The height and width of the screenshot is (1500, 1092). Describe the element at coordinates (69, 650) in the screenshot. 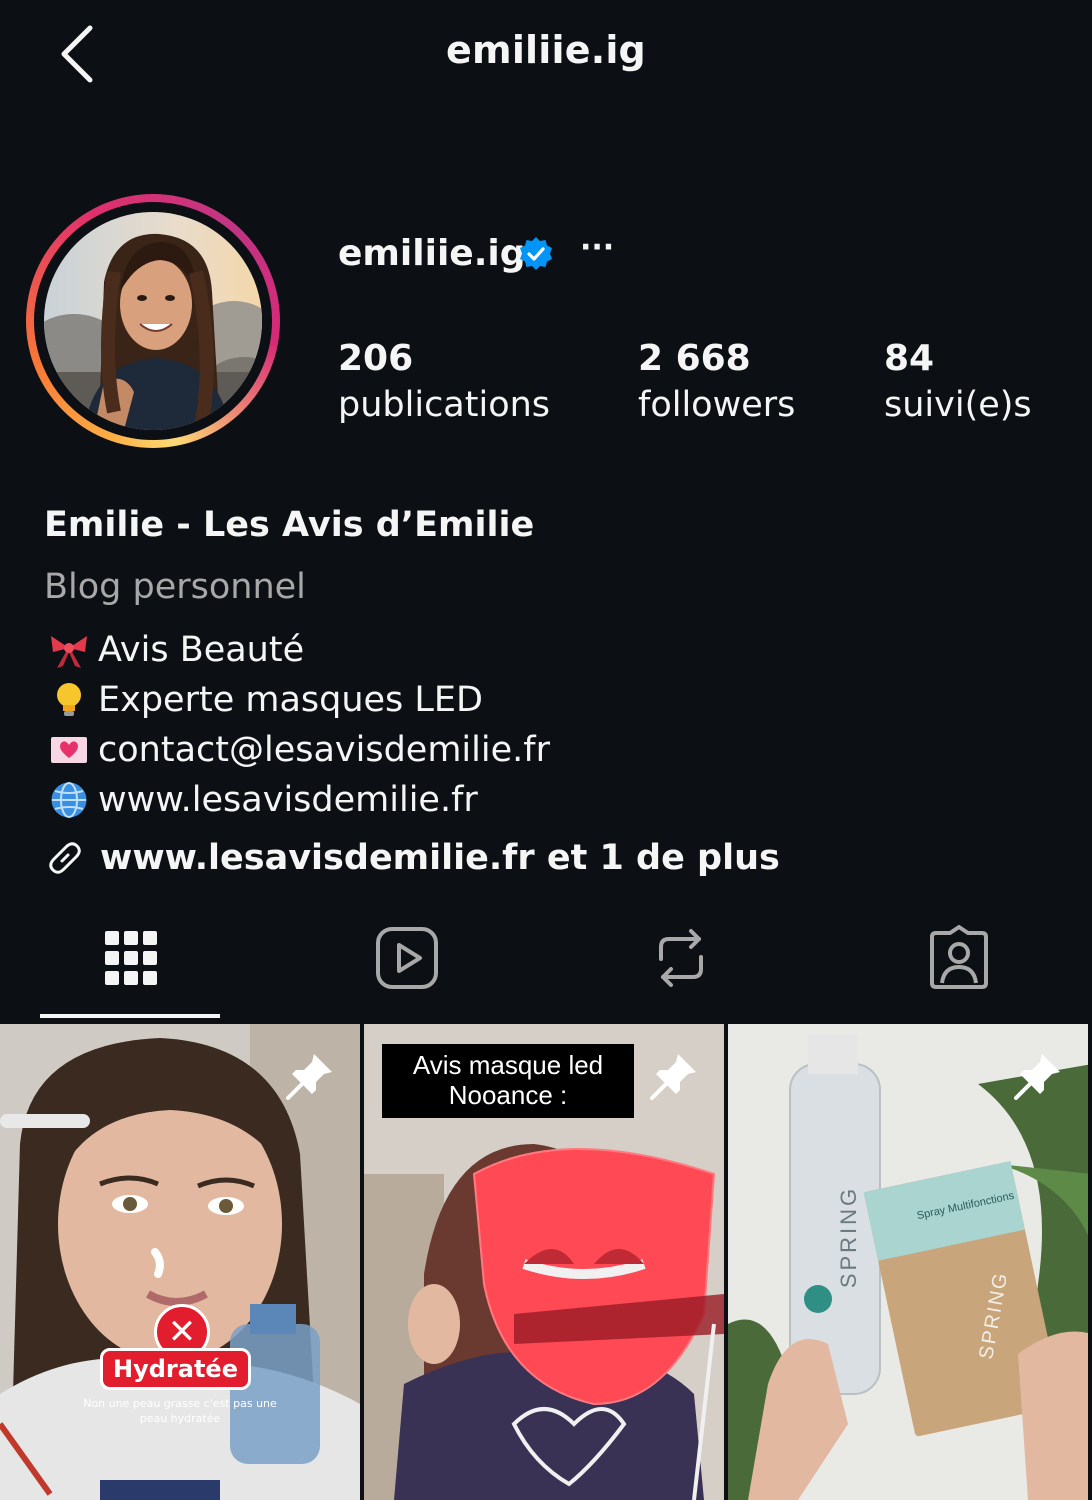

I see `ribbon-icon` at that location.